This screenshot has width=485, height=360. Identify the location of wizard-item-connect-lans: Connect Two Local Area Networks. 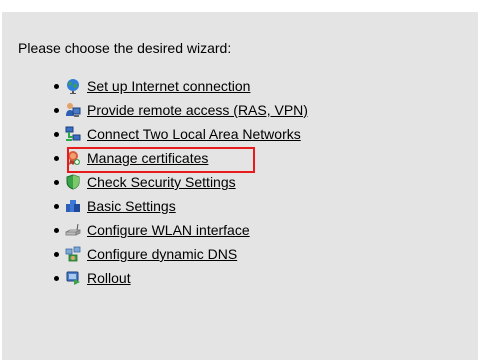
(181, 134).